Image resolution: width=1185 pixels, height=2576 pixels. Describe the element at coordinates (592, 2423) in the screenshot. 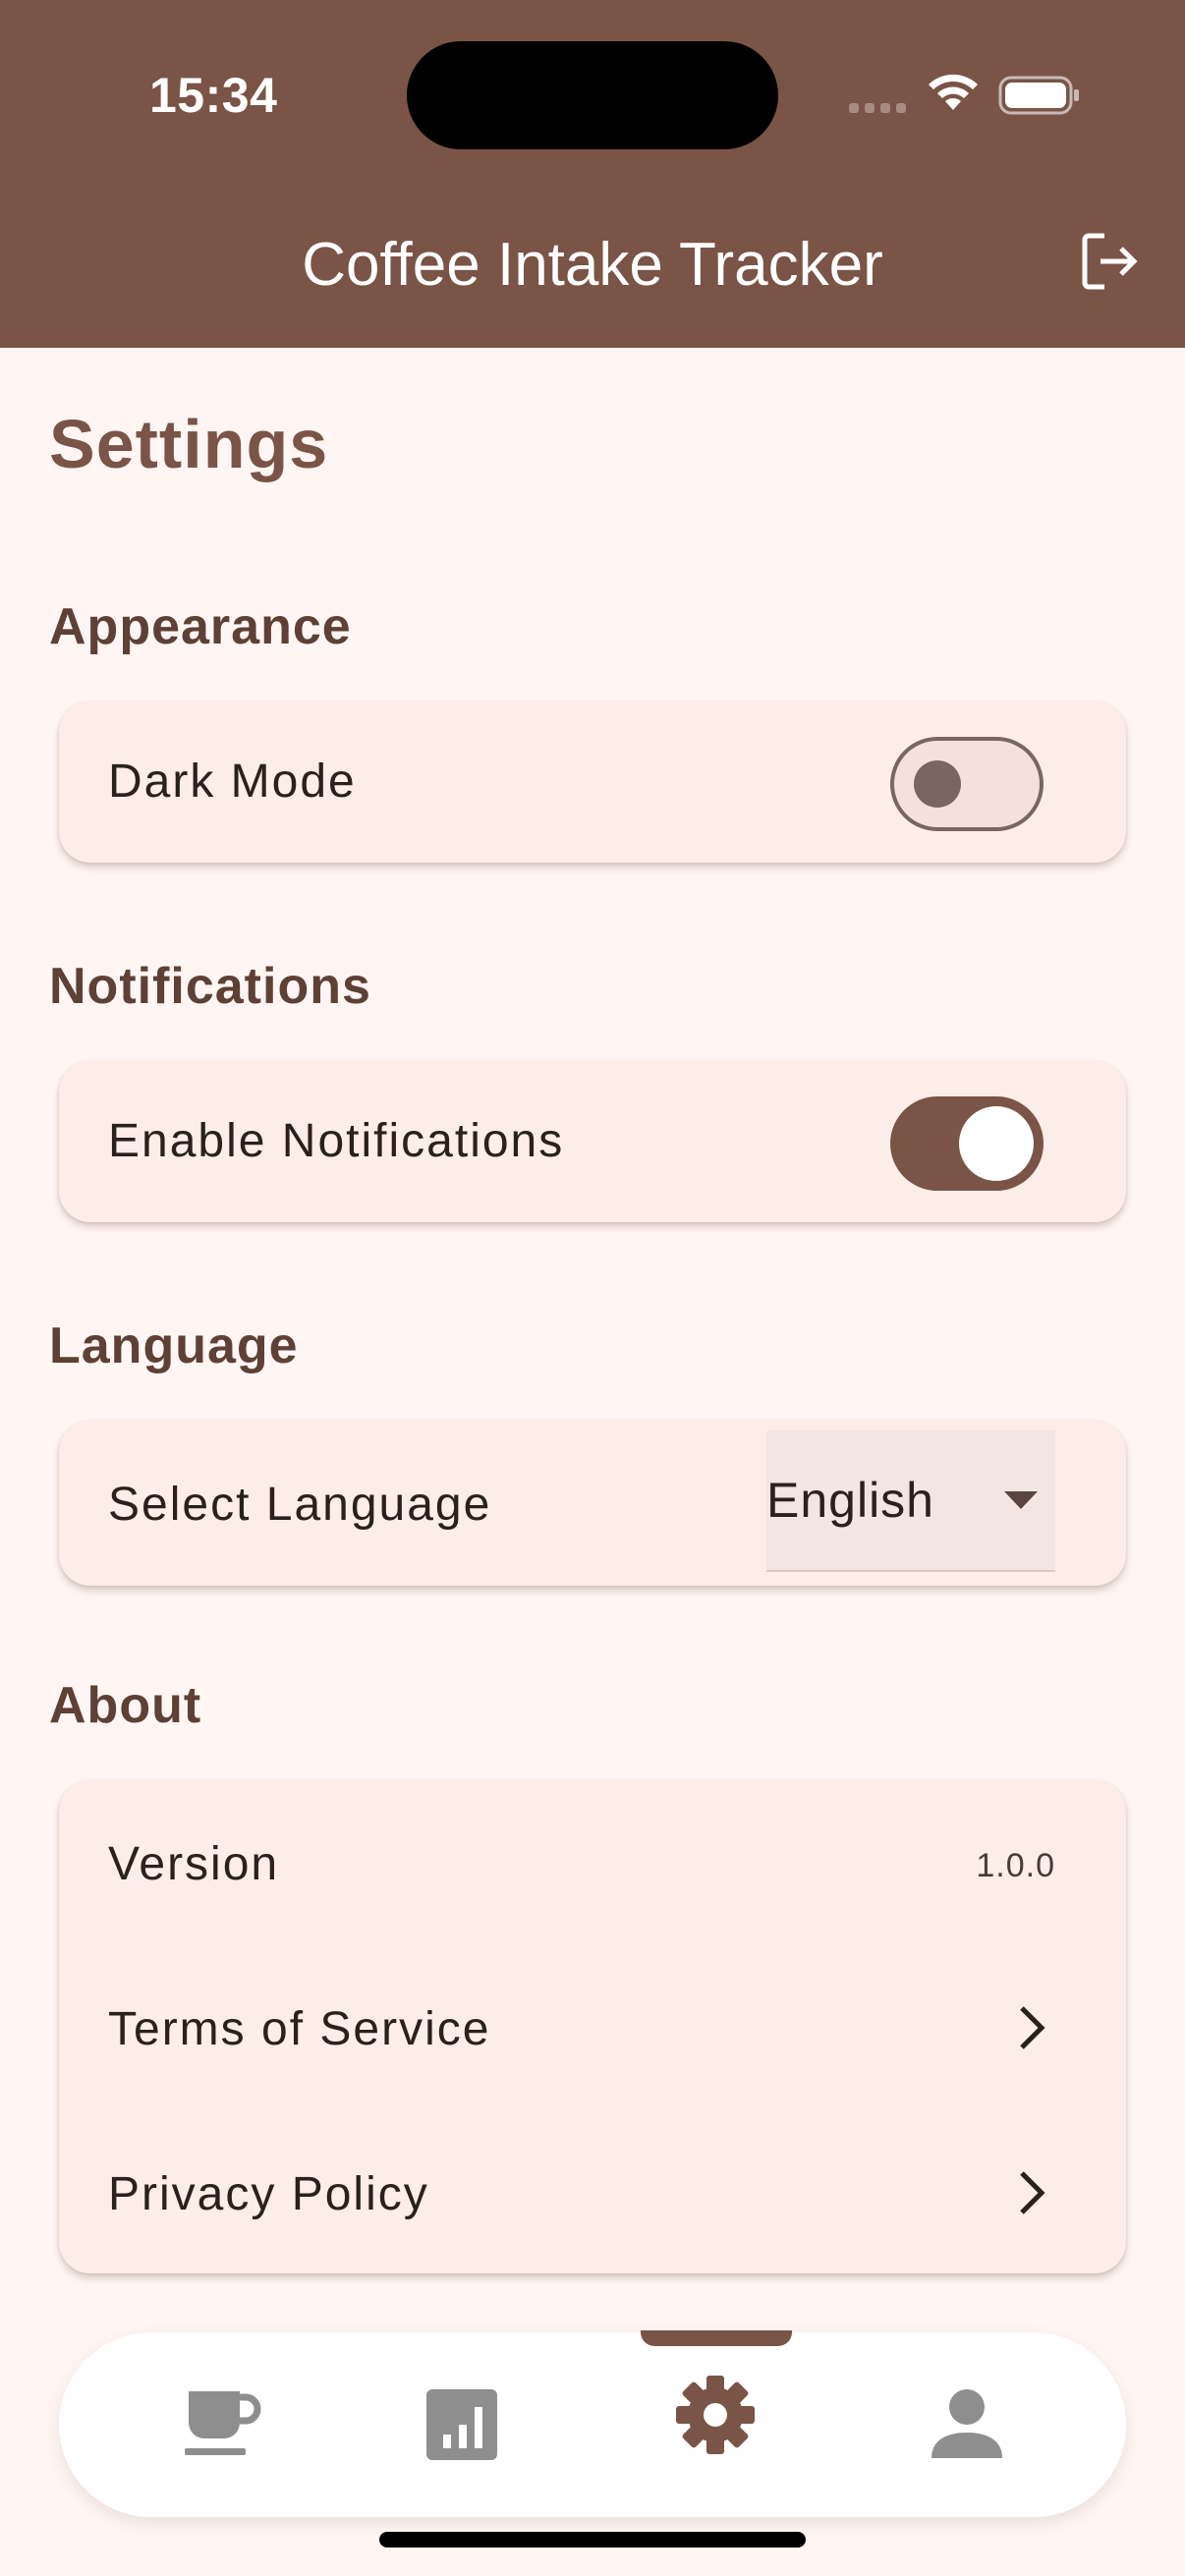

I see `bottom-navigation` at that location.